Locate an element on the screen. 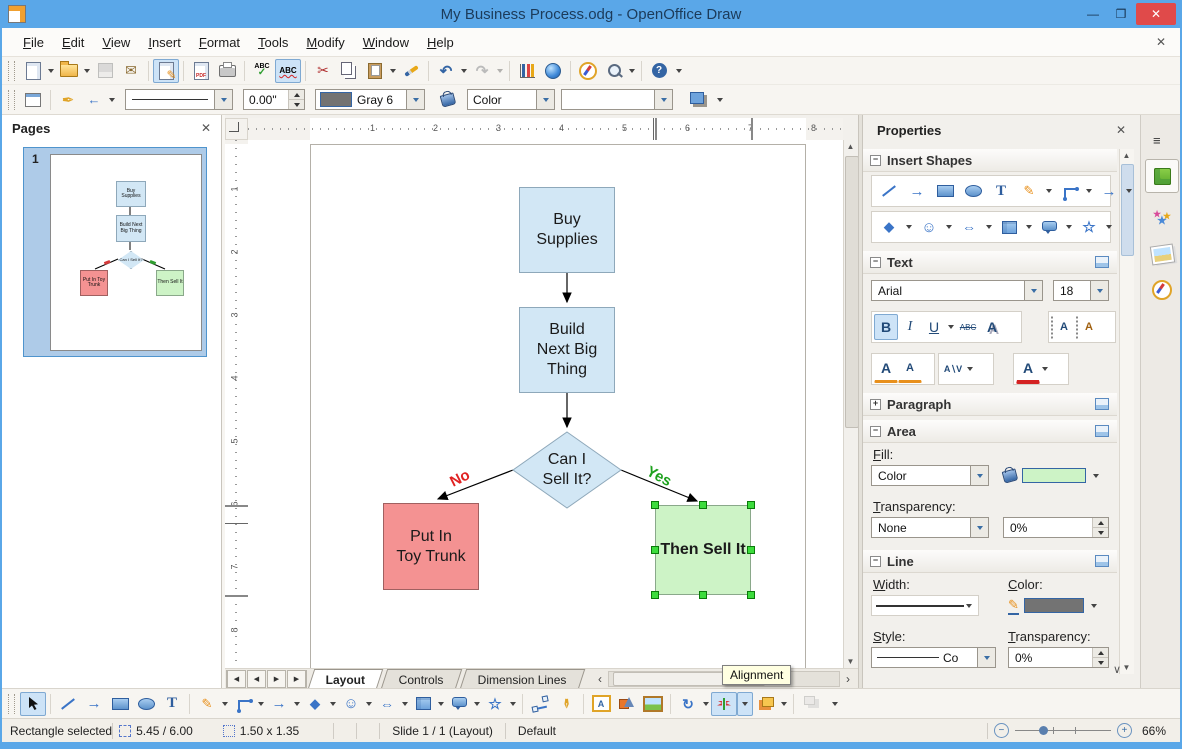 The image size is (1182, 749). help-button: ? is located at coordinates (659, 71).